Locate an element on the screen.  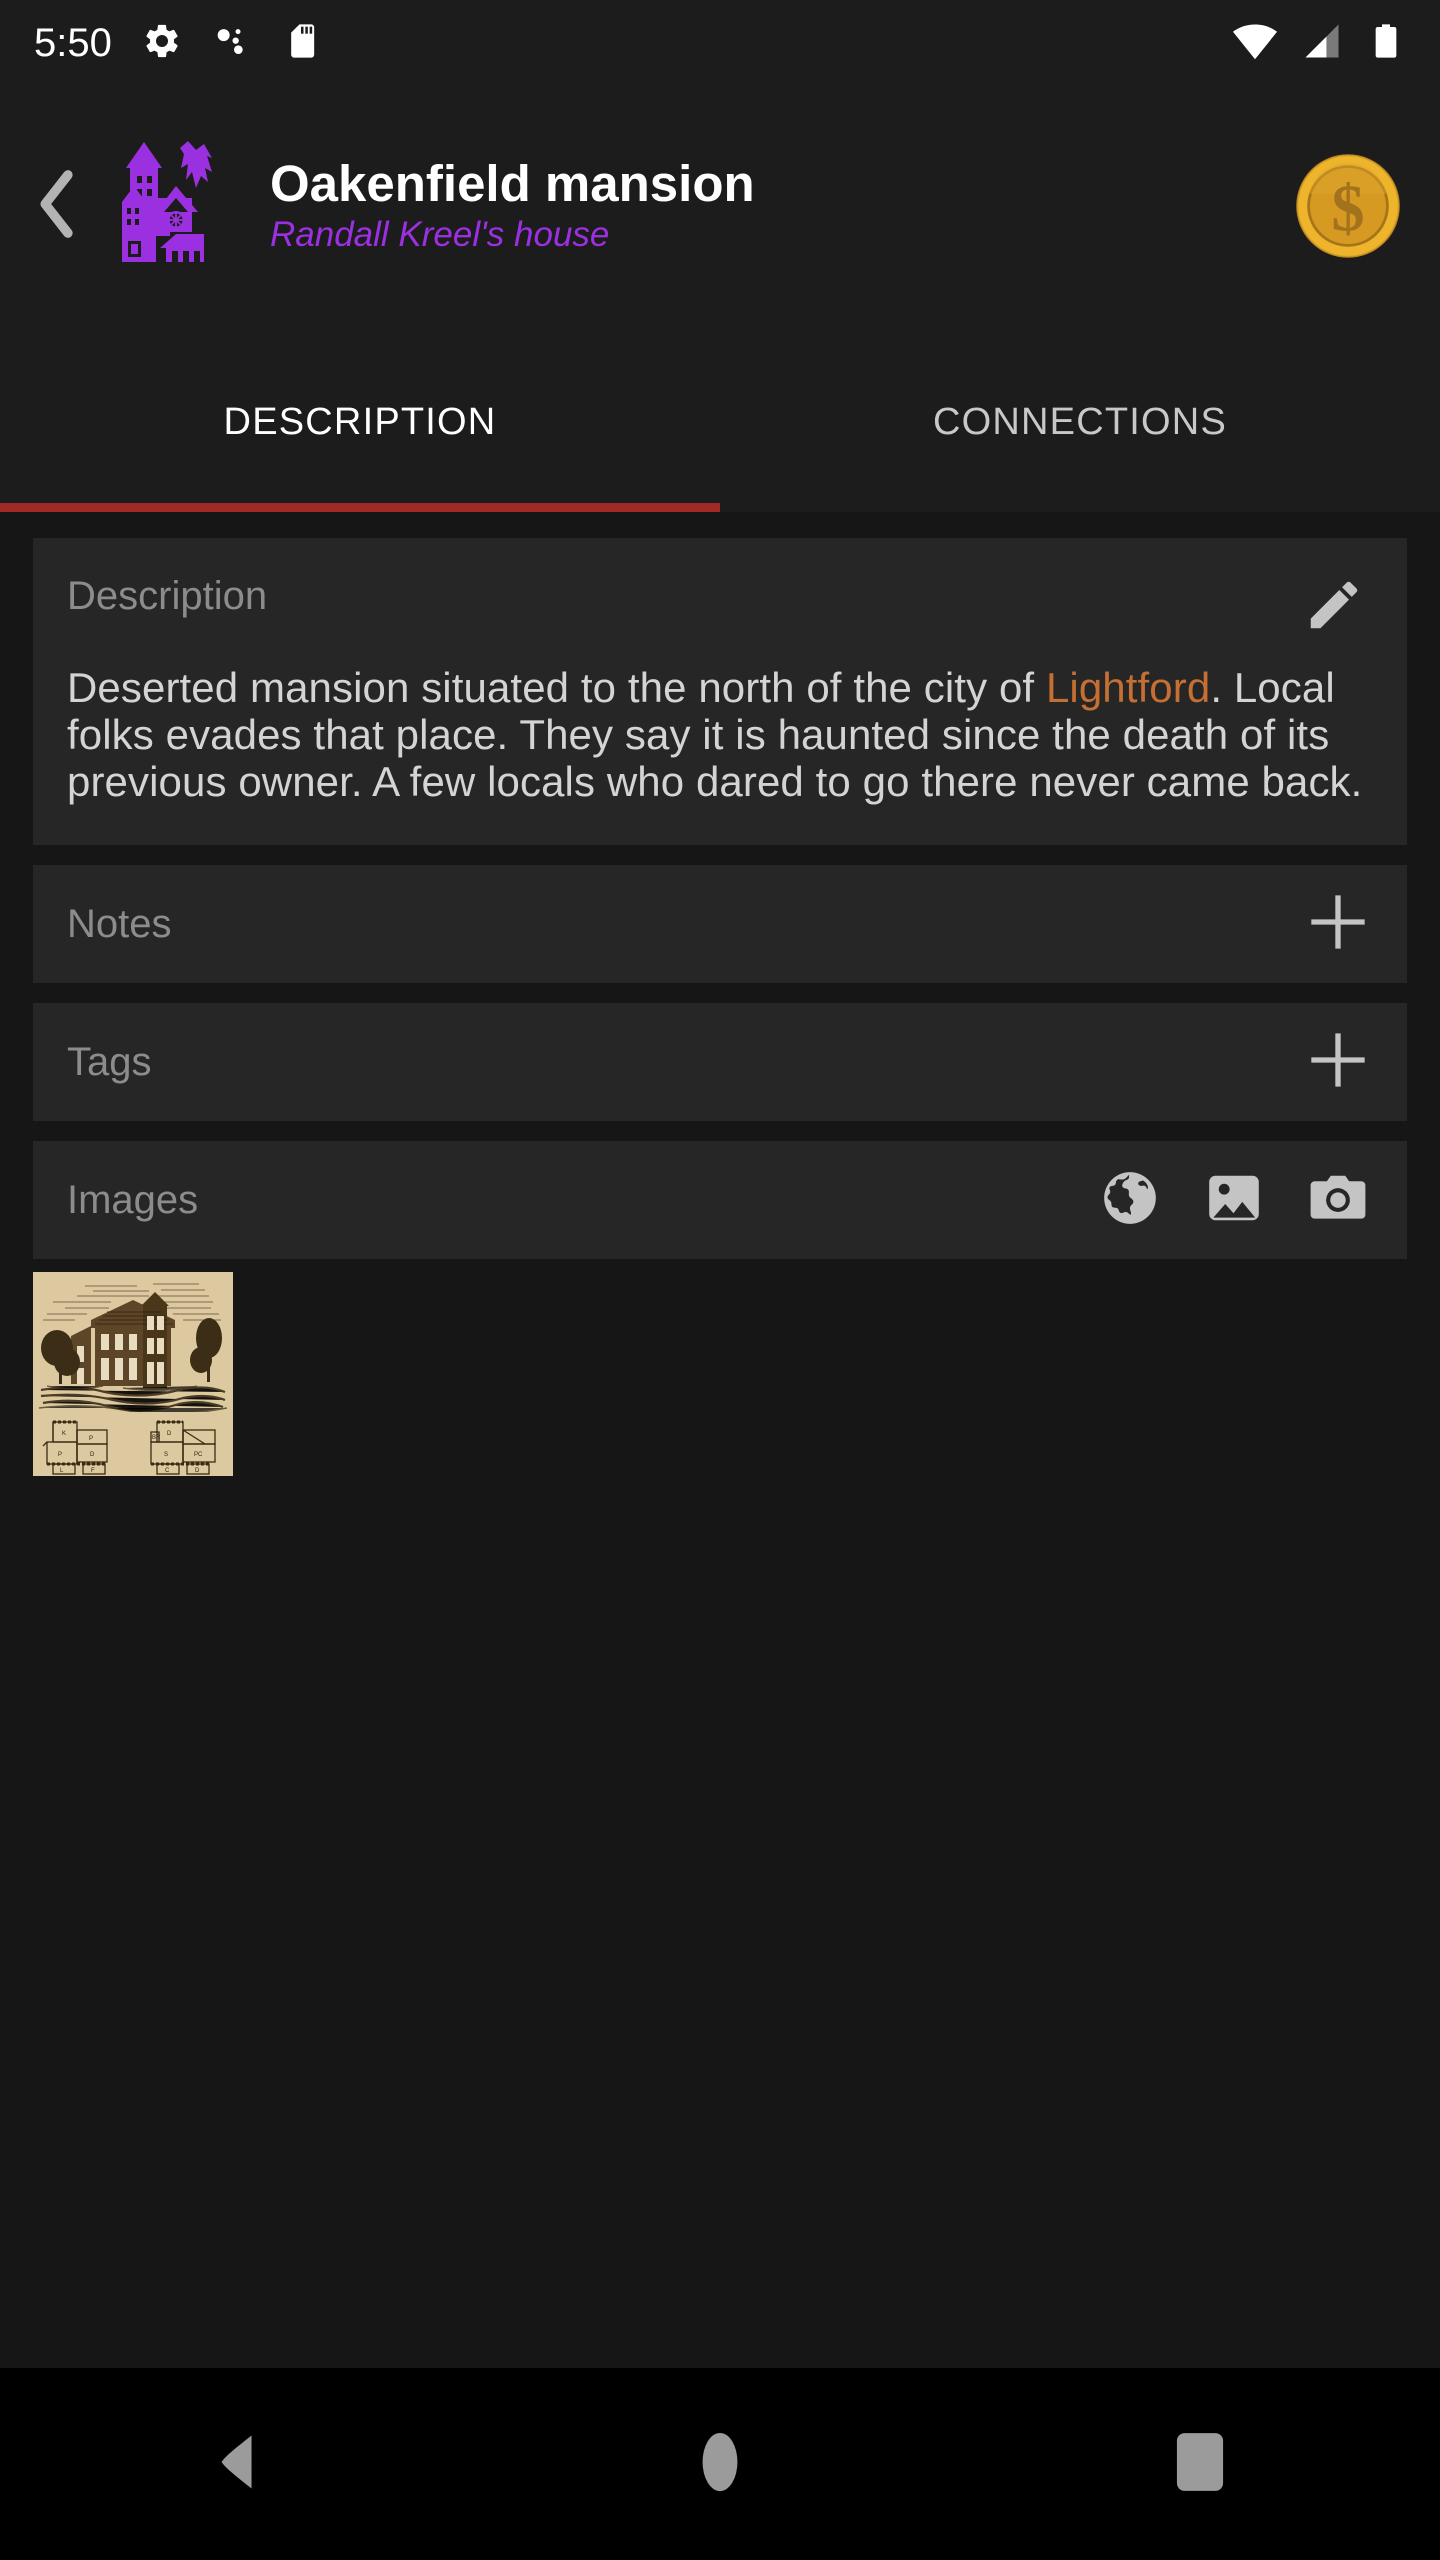
image-thumbnail-list: K P P D L F D BR S PC C D is located at coordinates (720, 1374).